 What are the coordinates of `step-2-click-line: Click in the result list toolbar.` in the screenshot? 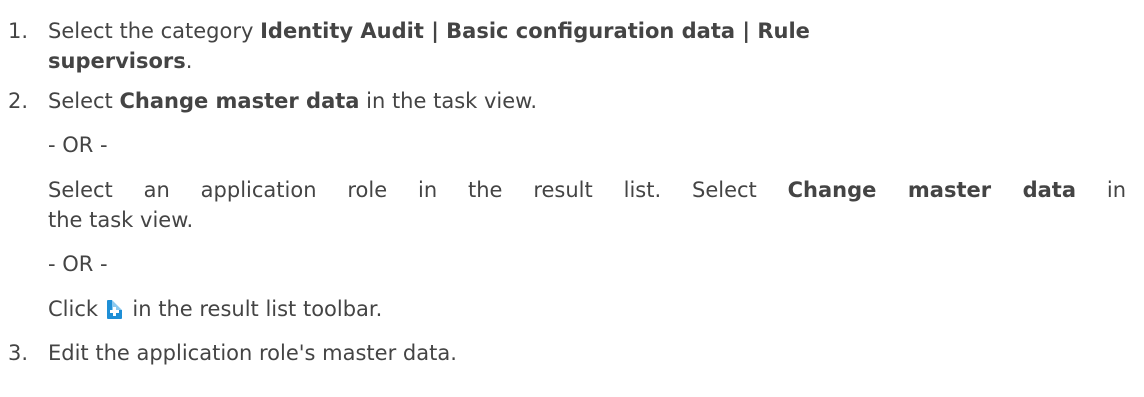 It's located at (215, 309).